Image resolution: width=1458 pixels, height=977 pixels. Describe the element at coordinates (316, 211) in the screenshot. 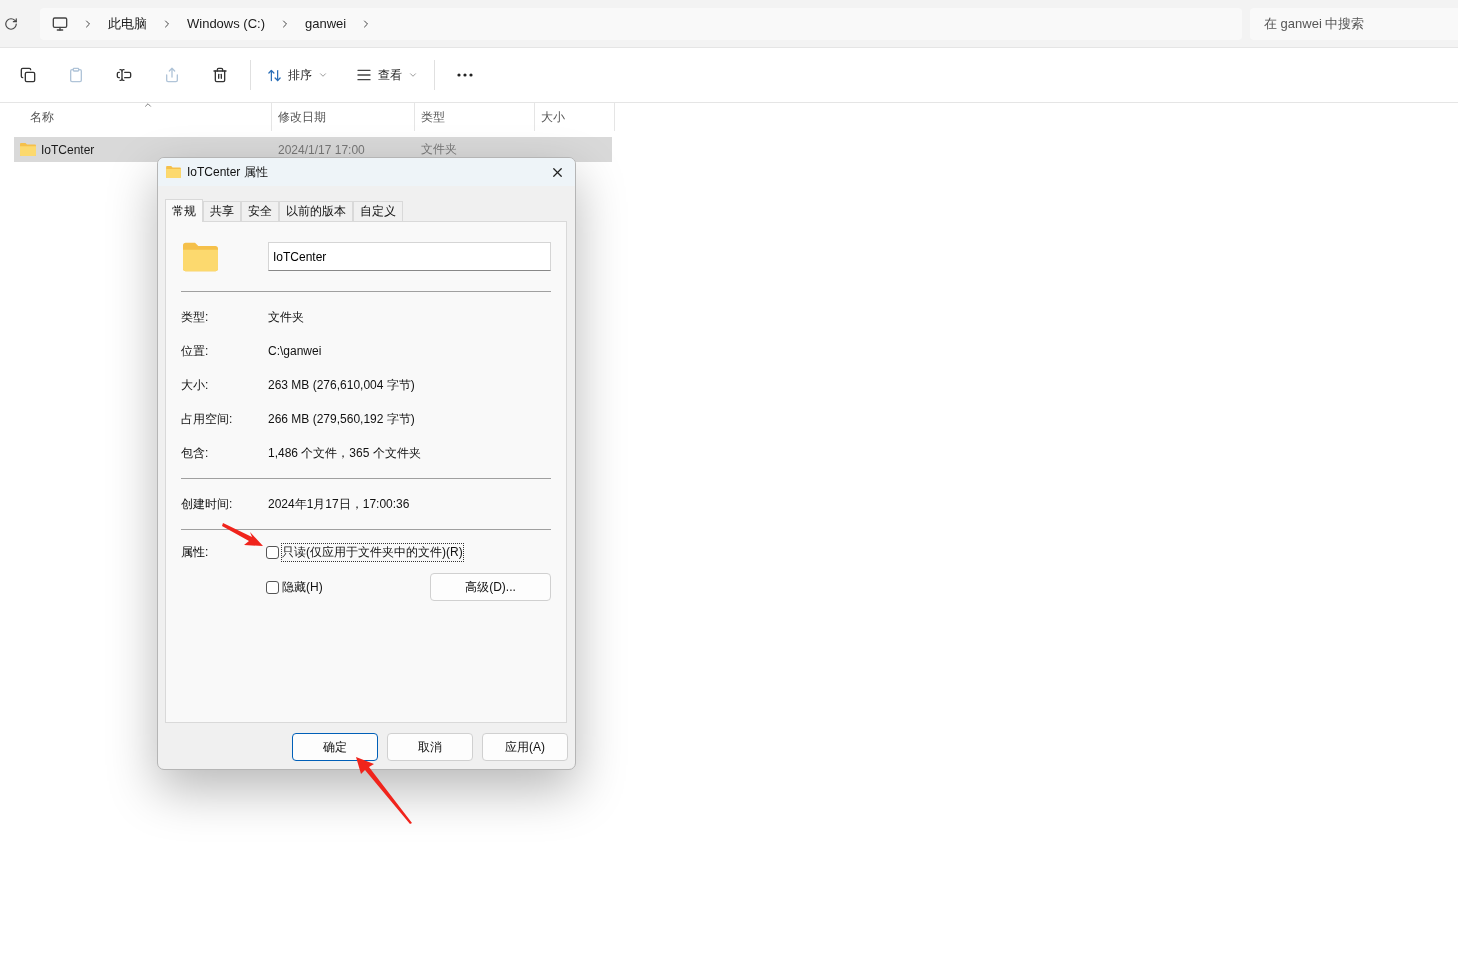

I see `dialog-tab: 以前的版本` at that location.